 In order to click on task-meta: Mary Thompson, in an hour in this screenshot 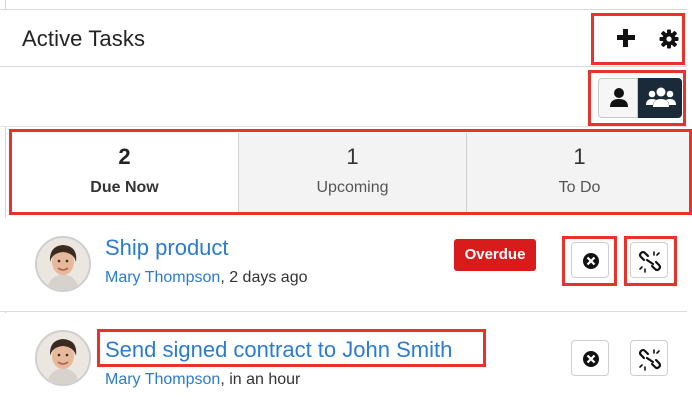, I will do `click(202, 380)`.